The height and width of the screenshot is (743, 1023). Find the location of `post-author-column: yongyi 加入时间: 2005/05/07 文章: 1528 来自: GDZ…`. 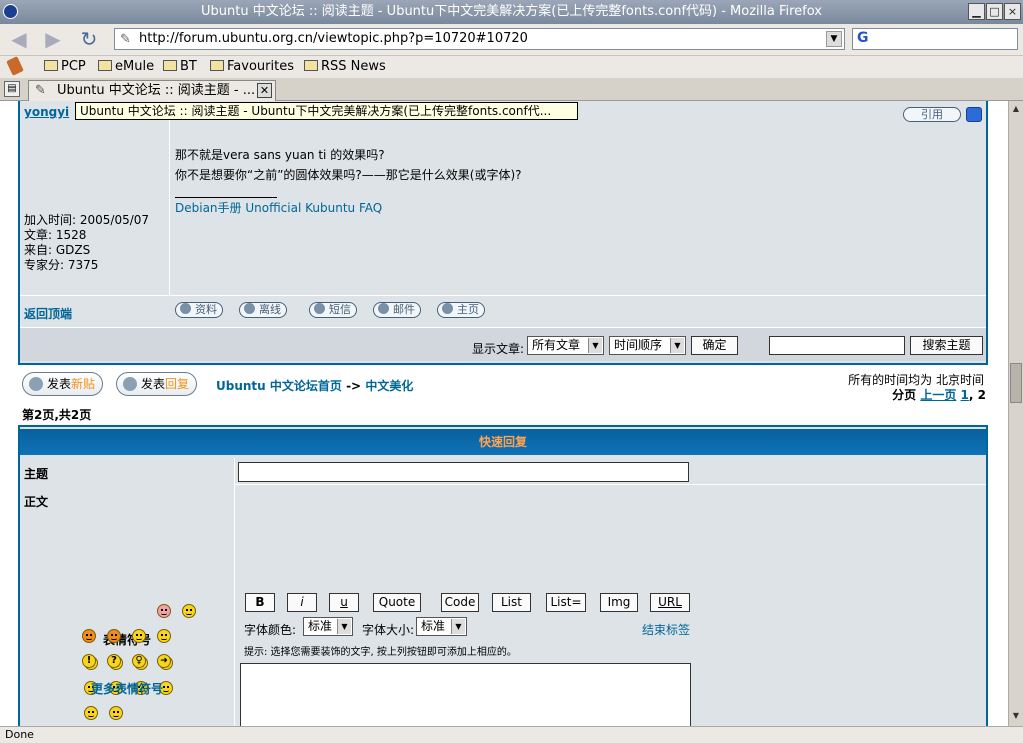

post-author-column: yongyi 加入时间: 2005/05/07 文章: 1528 来自: GDZ… is located at coordinates (95, 198).